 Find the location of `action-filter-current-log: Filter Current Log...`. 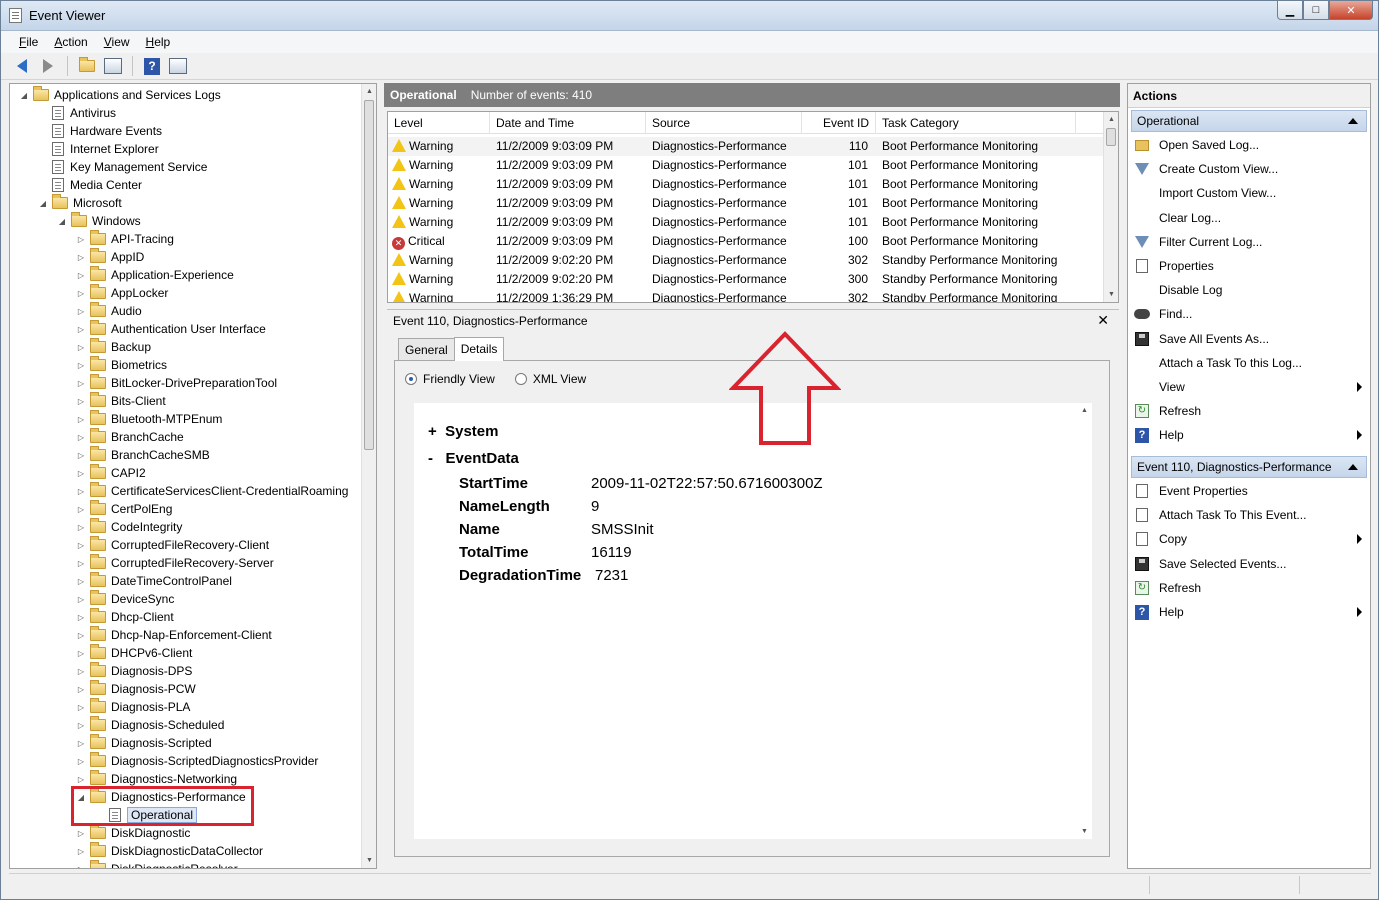

action-filter-current-log: Filter Current Log... is located at coordinates (1249, 242).